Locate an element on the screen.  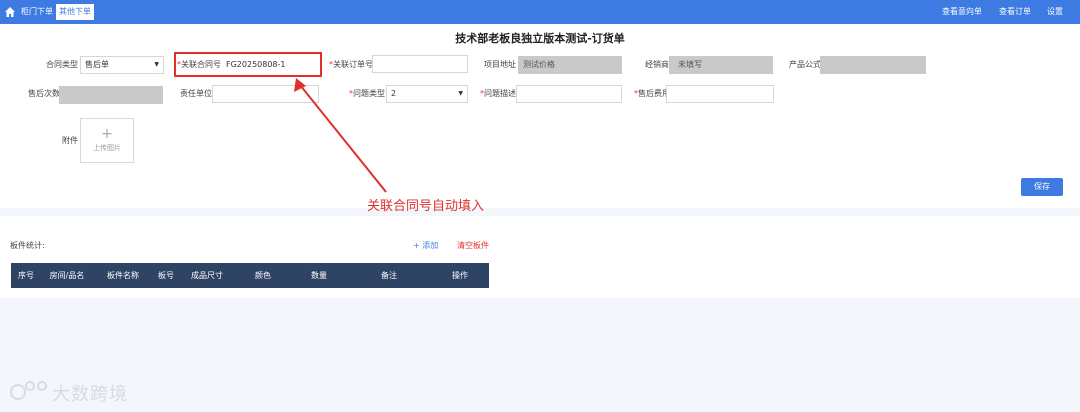
parts-table-header: 序号 房间/品名 板件名称 板号 成品尺寸 颜色 数量 备注 操作 is located at coordinates (250, 275).